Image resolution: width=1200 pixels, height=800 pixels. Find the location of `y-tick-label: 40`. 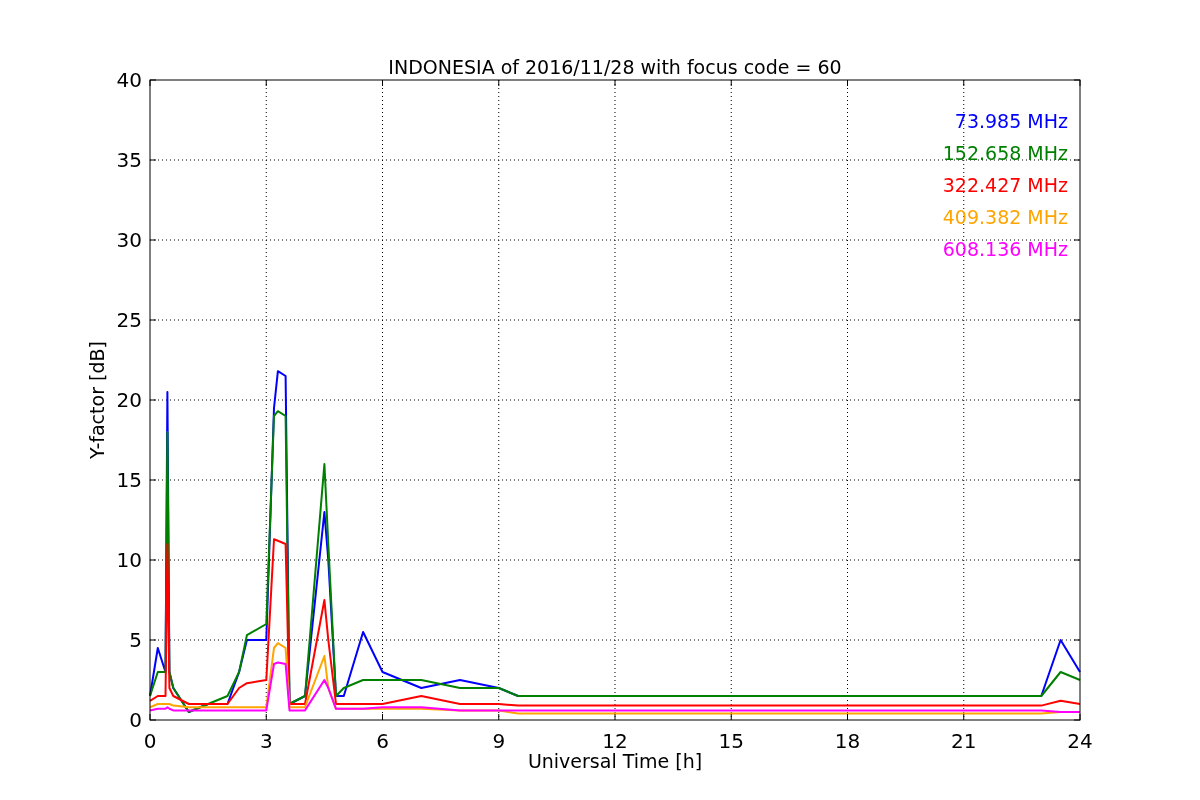

y-tick-label: 40 is located at coordinates (129, 80).